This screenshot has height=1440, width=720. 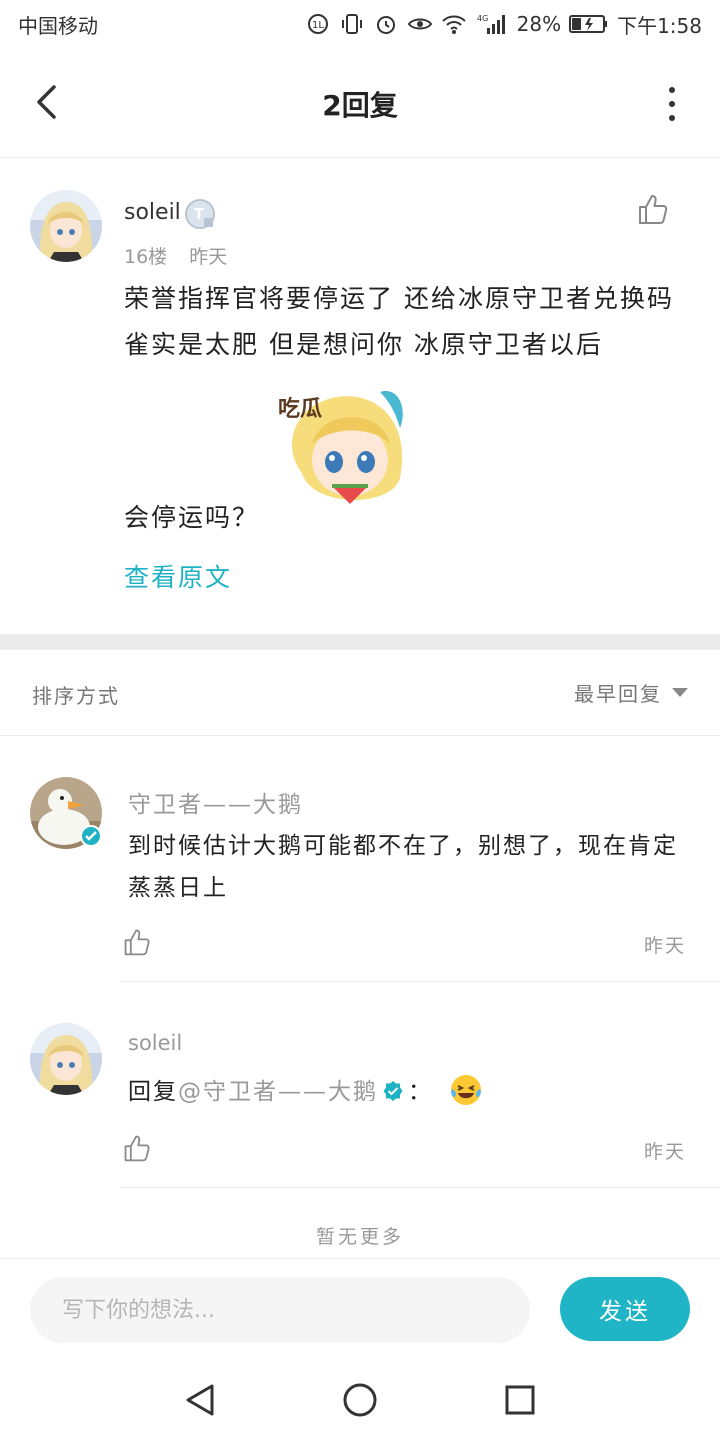 I want to click on reply-author: 守卫者——大鹅, so click(x=215, y=802).